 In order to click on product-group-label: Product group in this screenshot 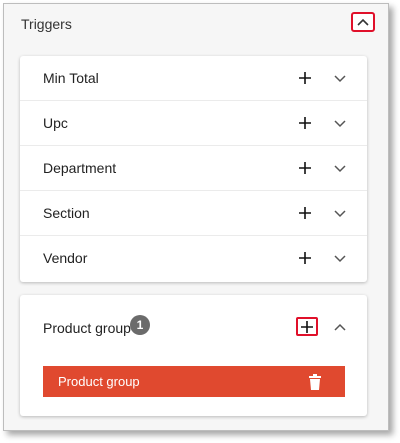, I will do `click(87, 328)`.